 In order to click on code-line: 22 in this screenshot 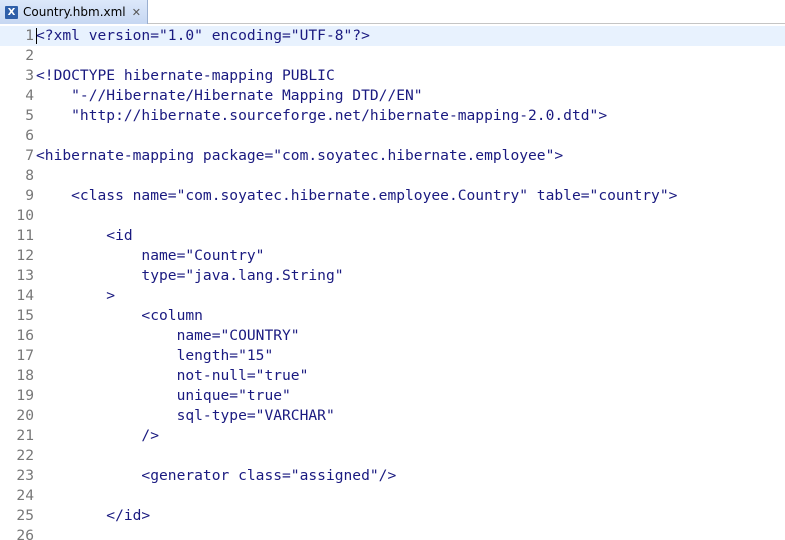, I will do `click(392, 456)`.